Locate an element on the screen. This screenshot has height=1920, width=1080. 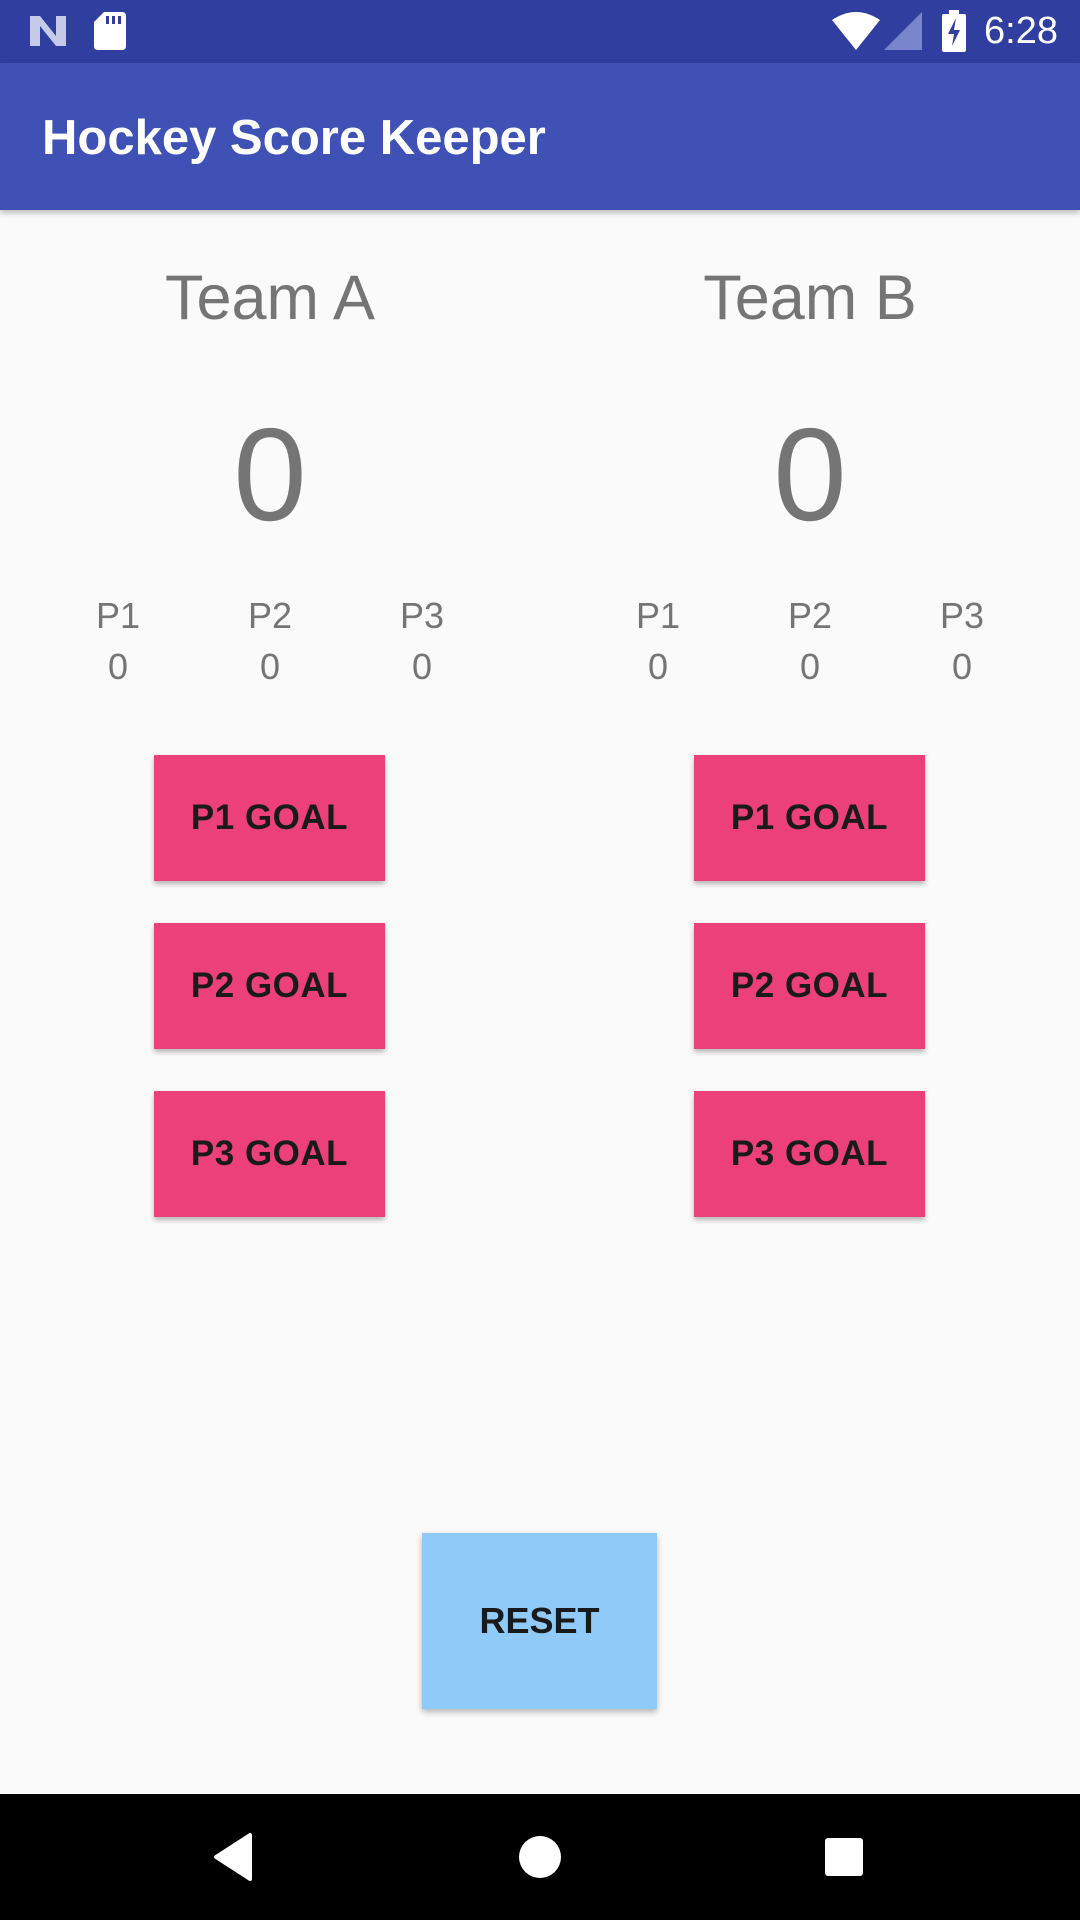
team-a-p1-goal-button: P1 GOAL is located at coordinates (269, 818).